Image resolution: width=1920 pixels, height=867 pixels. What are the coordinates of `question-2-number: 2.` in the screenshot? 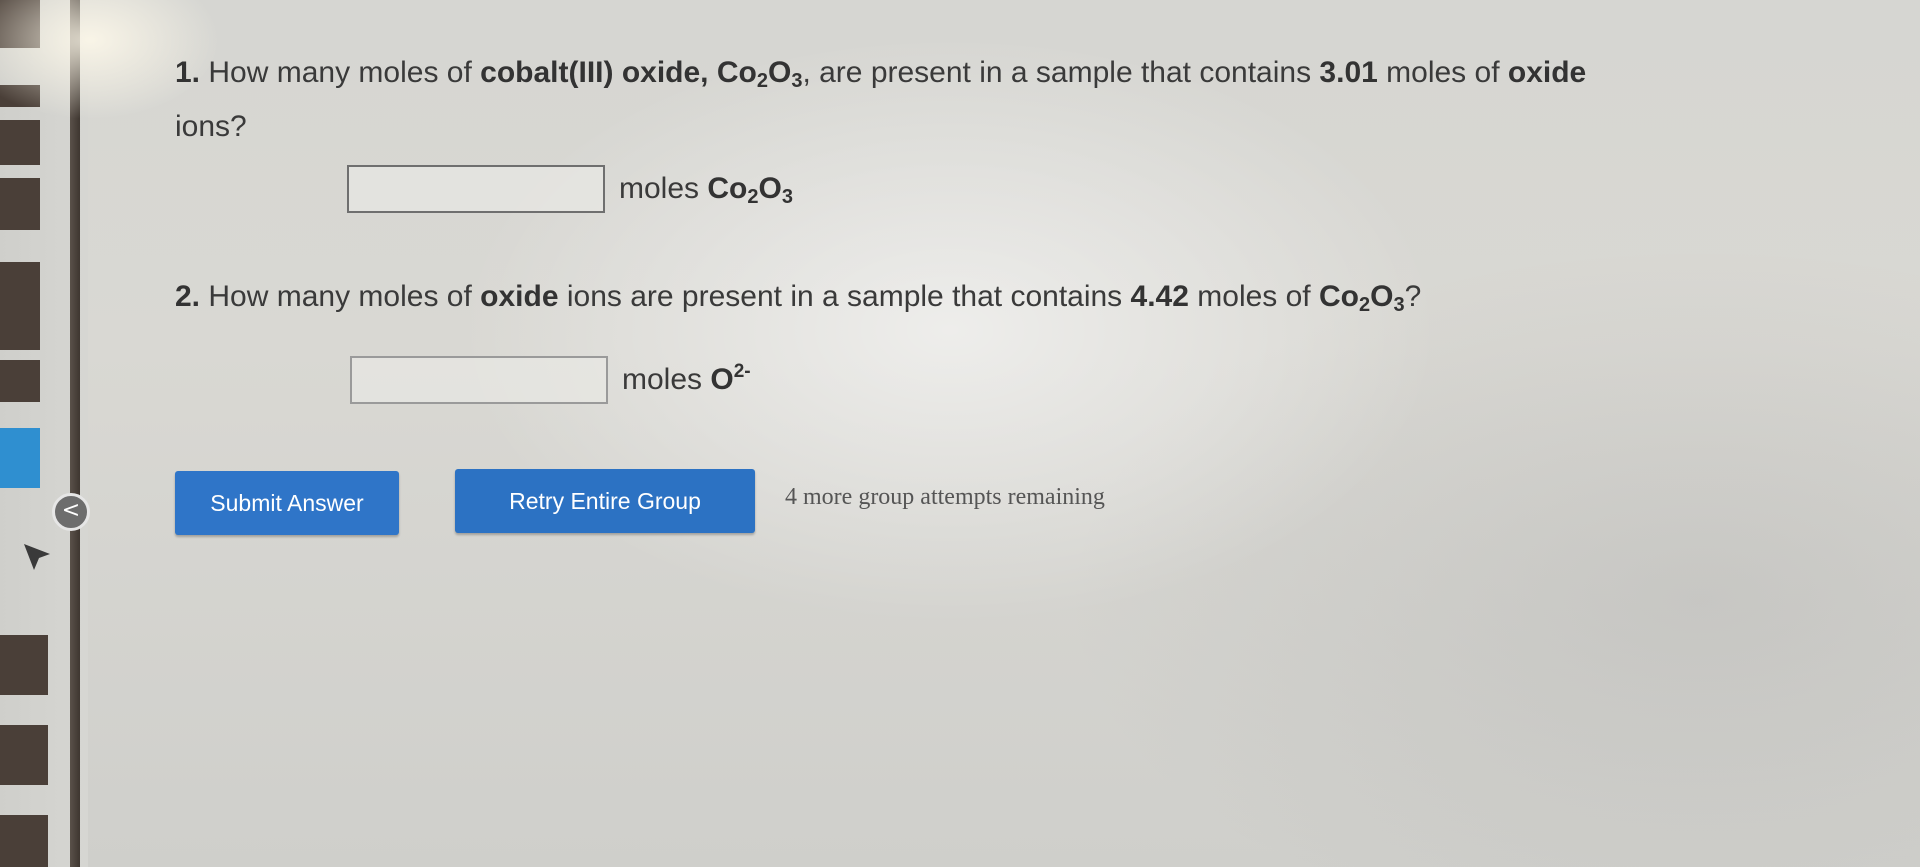 It's located at (188, 296).